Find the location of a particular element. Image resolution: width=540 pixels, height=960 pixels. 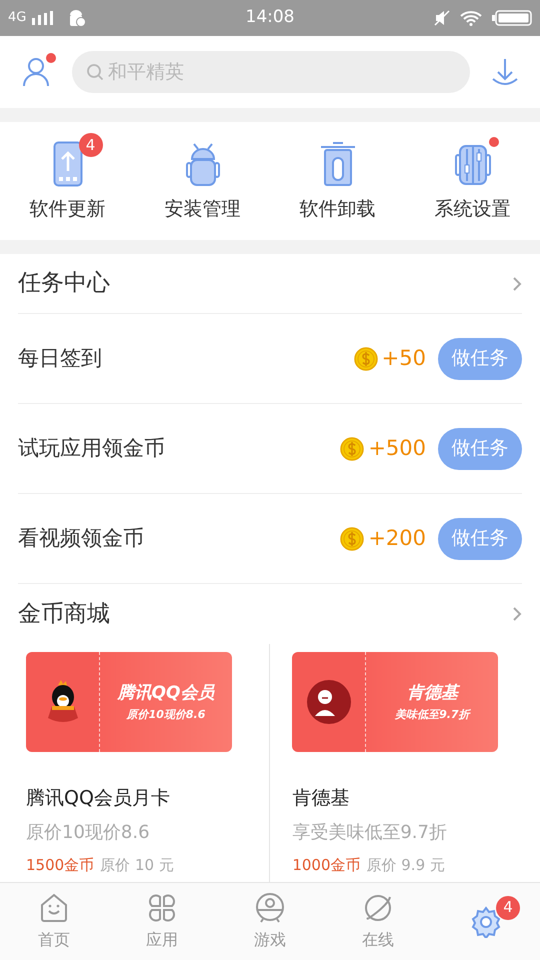

task-label: 试玩应用领金币 is located at coordinates (92, 448).